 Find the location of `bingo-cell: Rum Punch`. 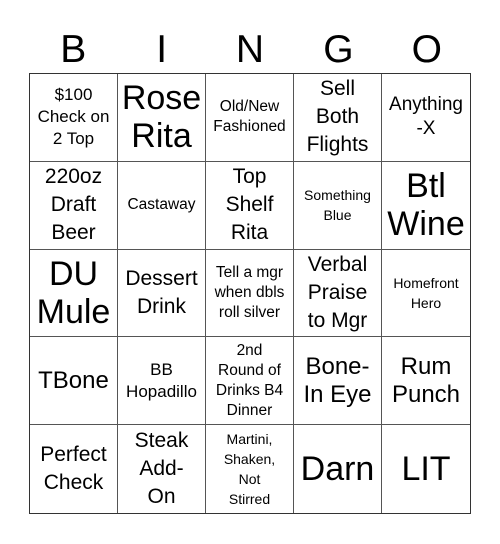

bingo-cell: Rum Punch is located at coordinates (426, 381).